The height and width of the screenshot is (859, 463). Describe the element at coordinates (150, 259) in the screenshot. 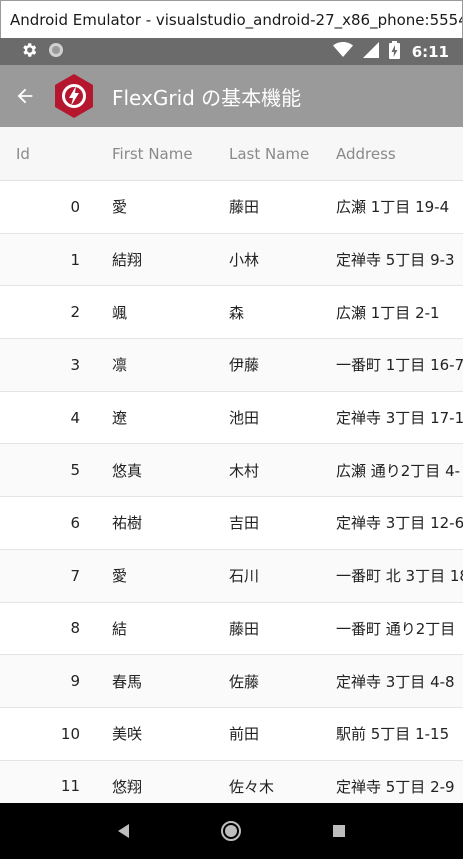

I see `cell-first-name: 結翔` at that location.